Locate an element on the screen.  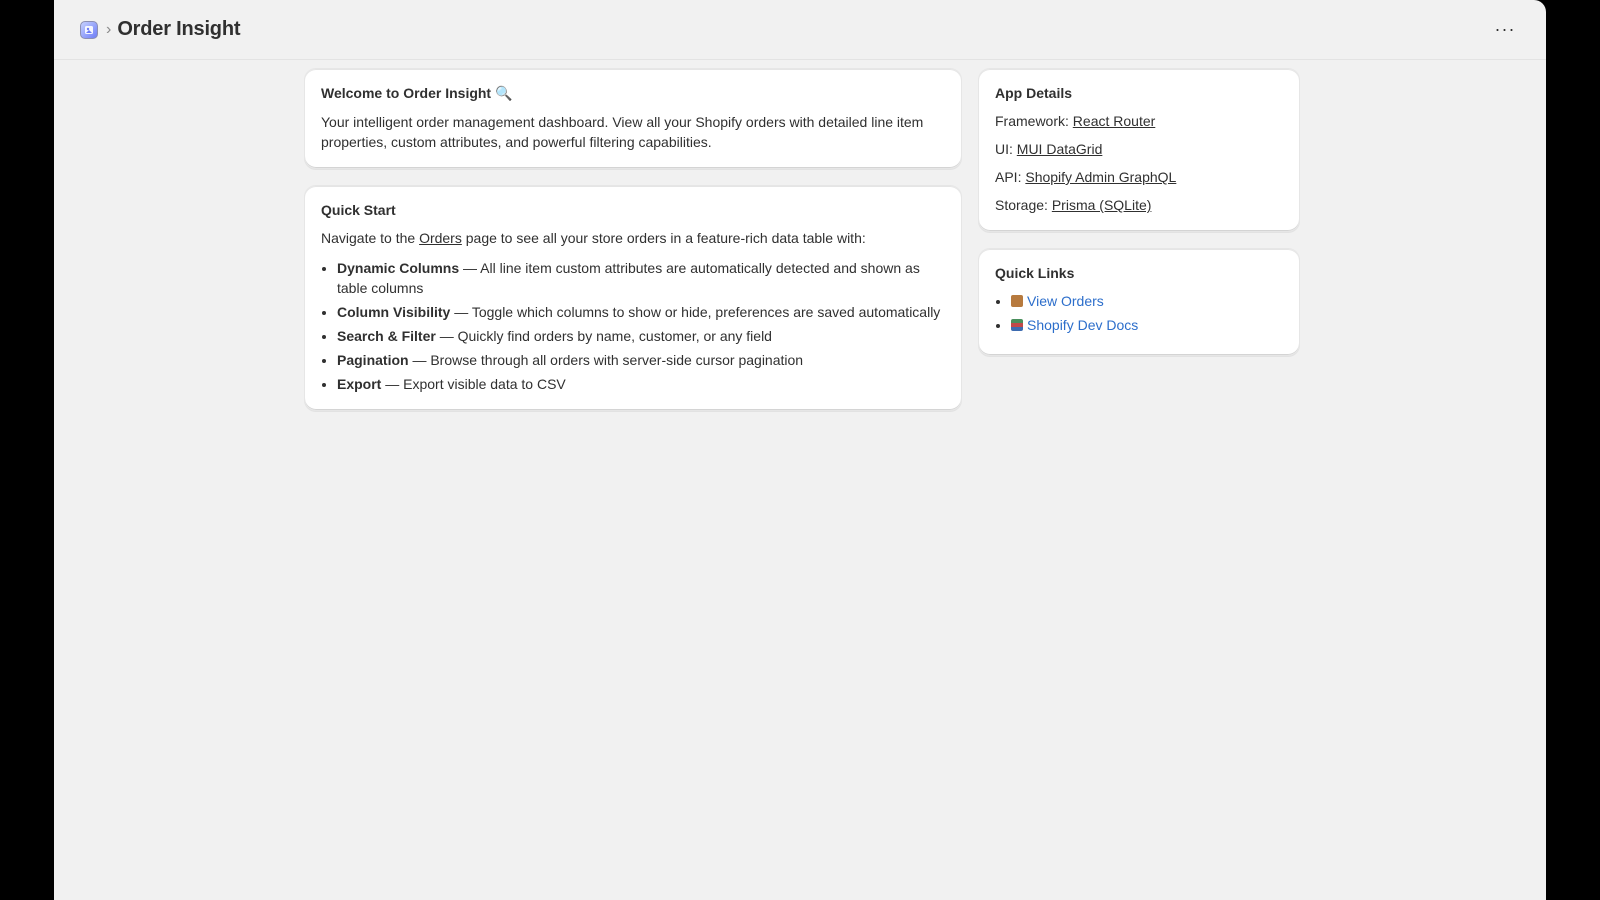
page-title: Order Insight is located at coordinates (179, 29).